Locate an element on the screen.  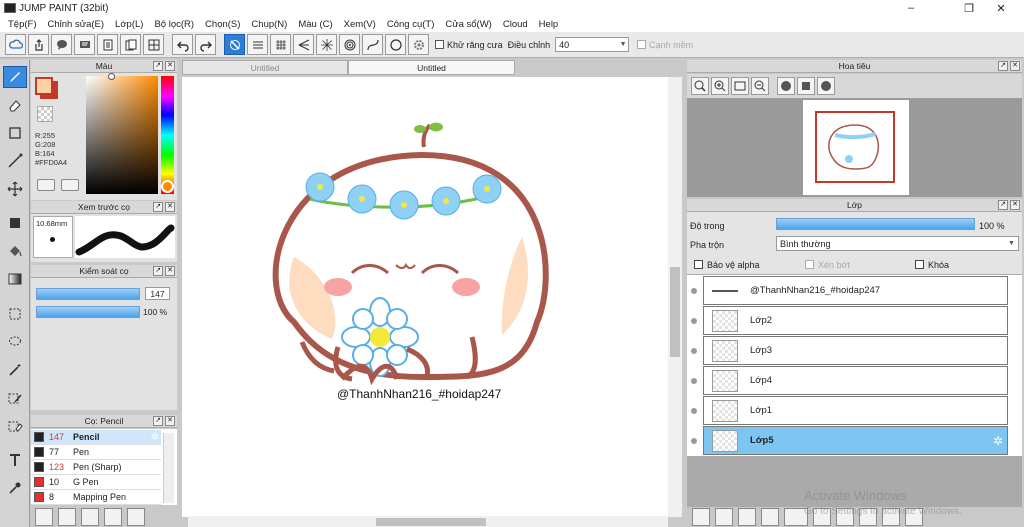
brush-menu-icon is located at coordinates (90, 517).